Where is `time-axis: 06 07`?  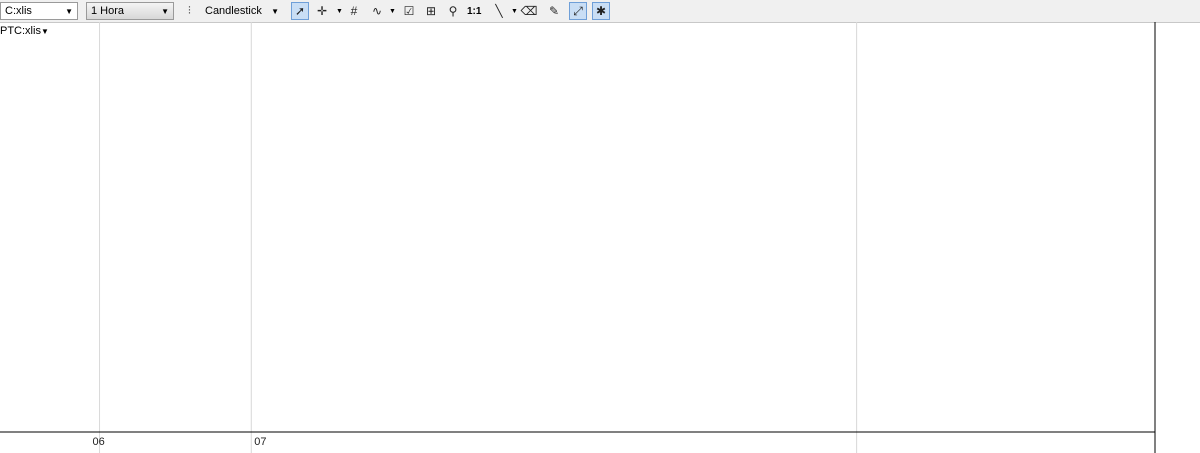
time-axis: 06 07 is located at coordinates (577, 439).